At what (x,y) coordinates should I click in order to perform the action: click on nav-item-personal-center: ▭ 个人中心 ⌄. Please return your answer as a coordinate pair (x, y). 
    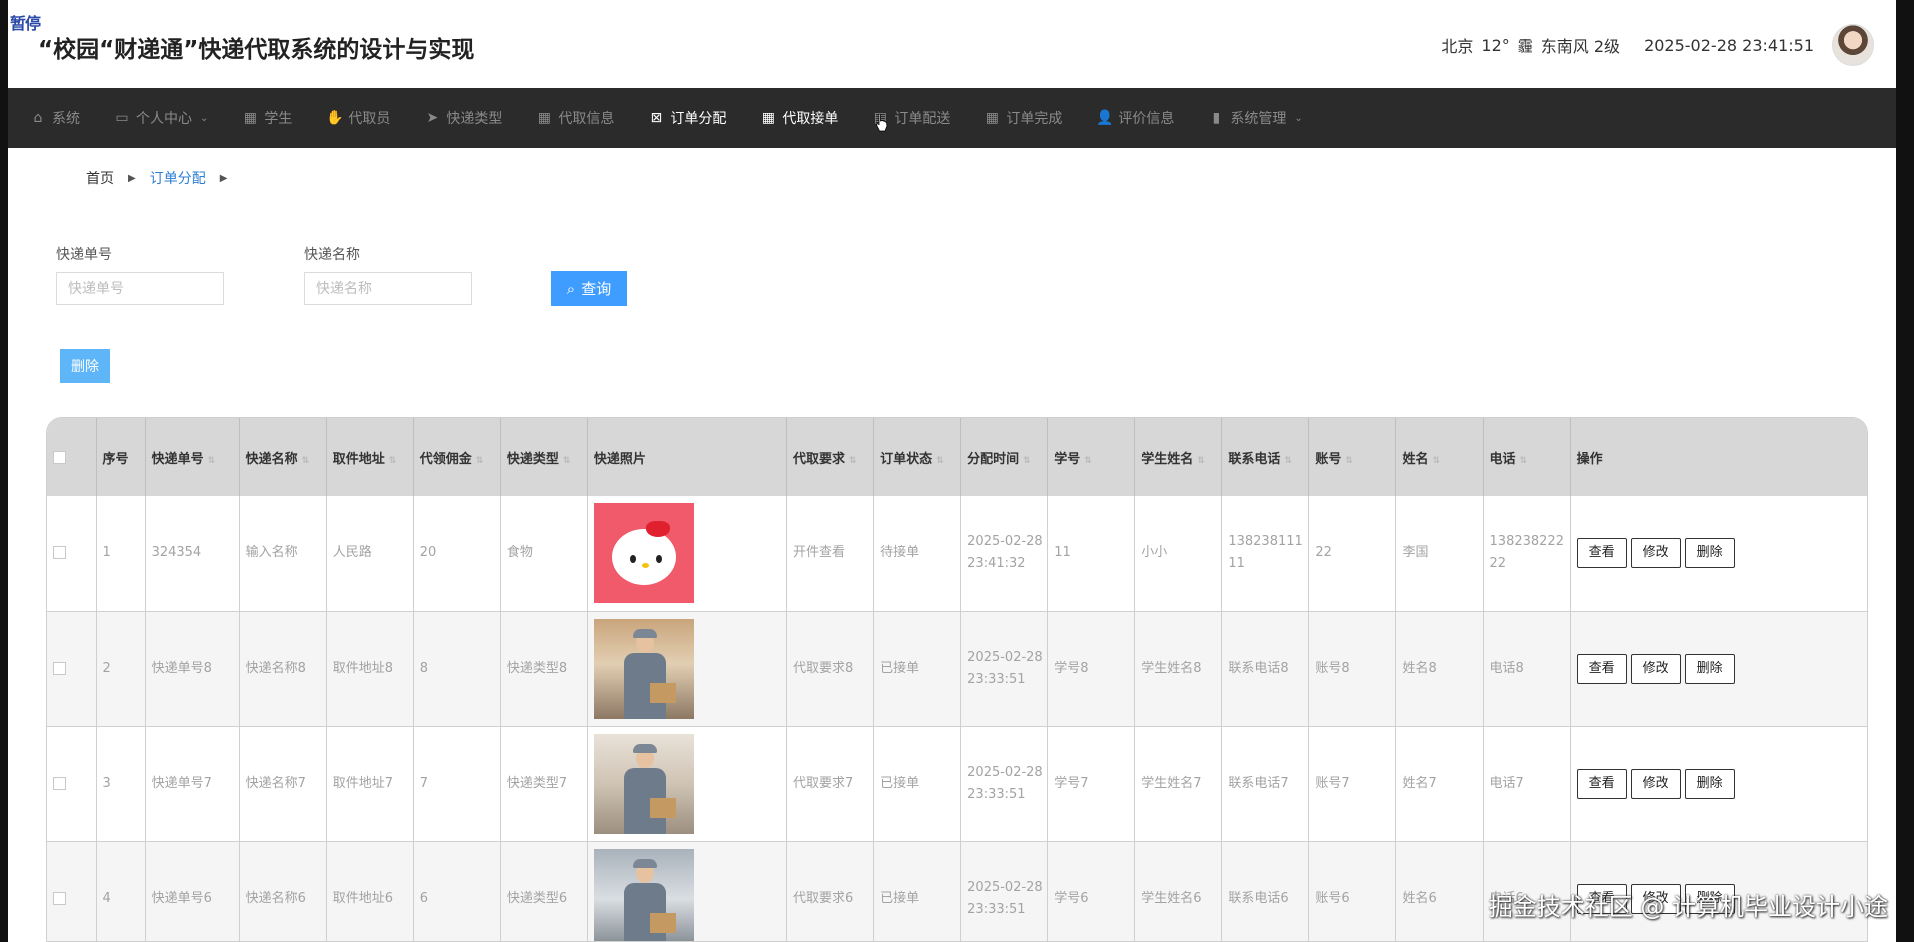
    Looking at the image, I should click on (161, 118).